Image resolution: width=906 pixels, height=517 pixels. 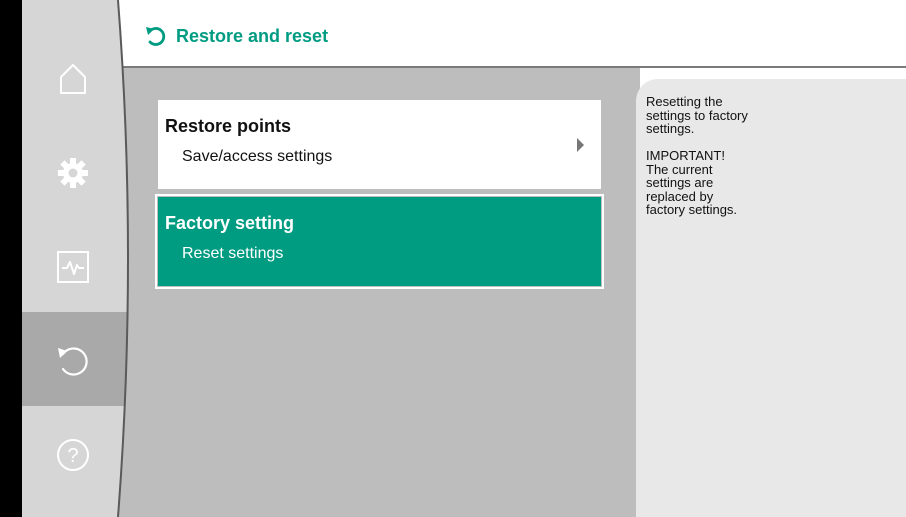 I want to click on sidebar-item-restore-and-reset, so click(x=70, y=359).